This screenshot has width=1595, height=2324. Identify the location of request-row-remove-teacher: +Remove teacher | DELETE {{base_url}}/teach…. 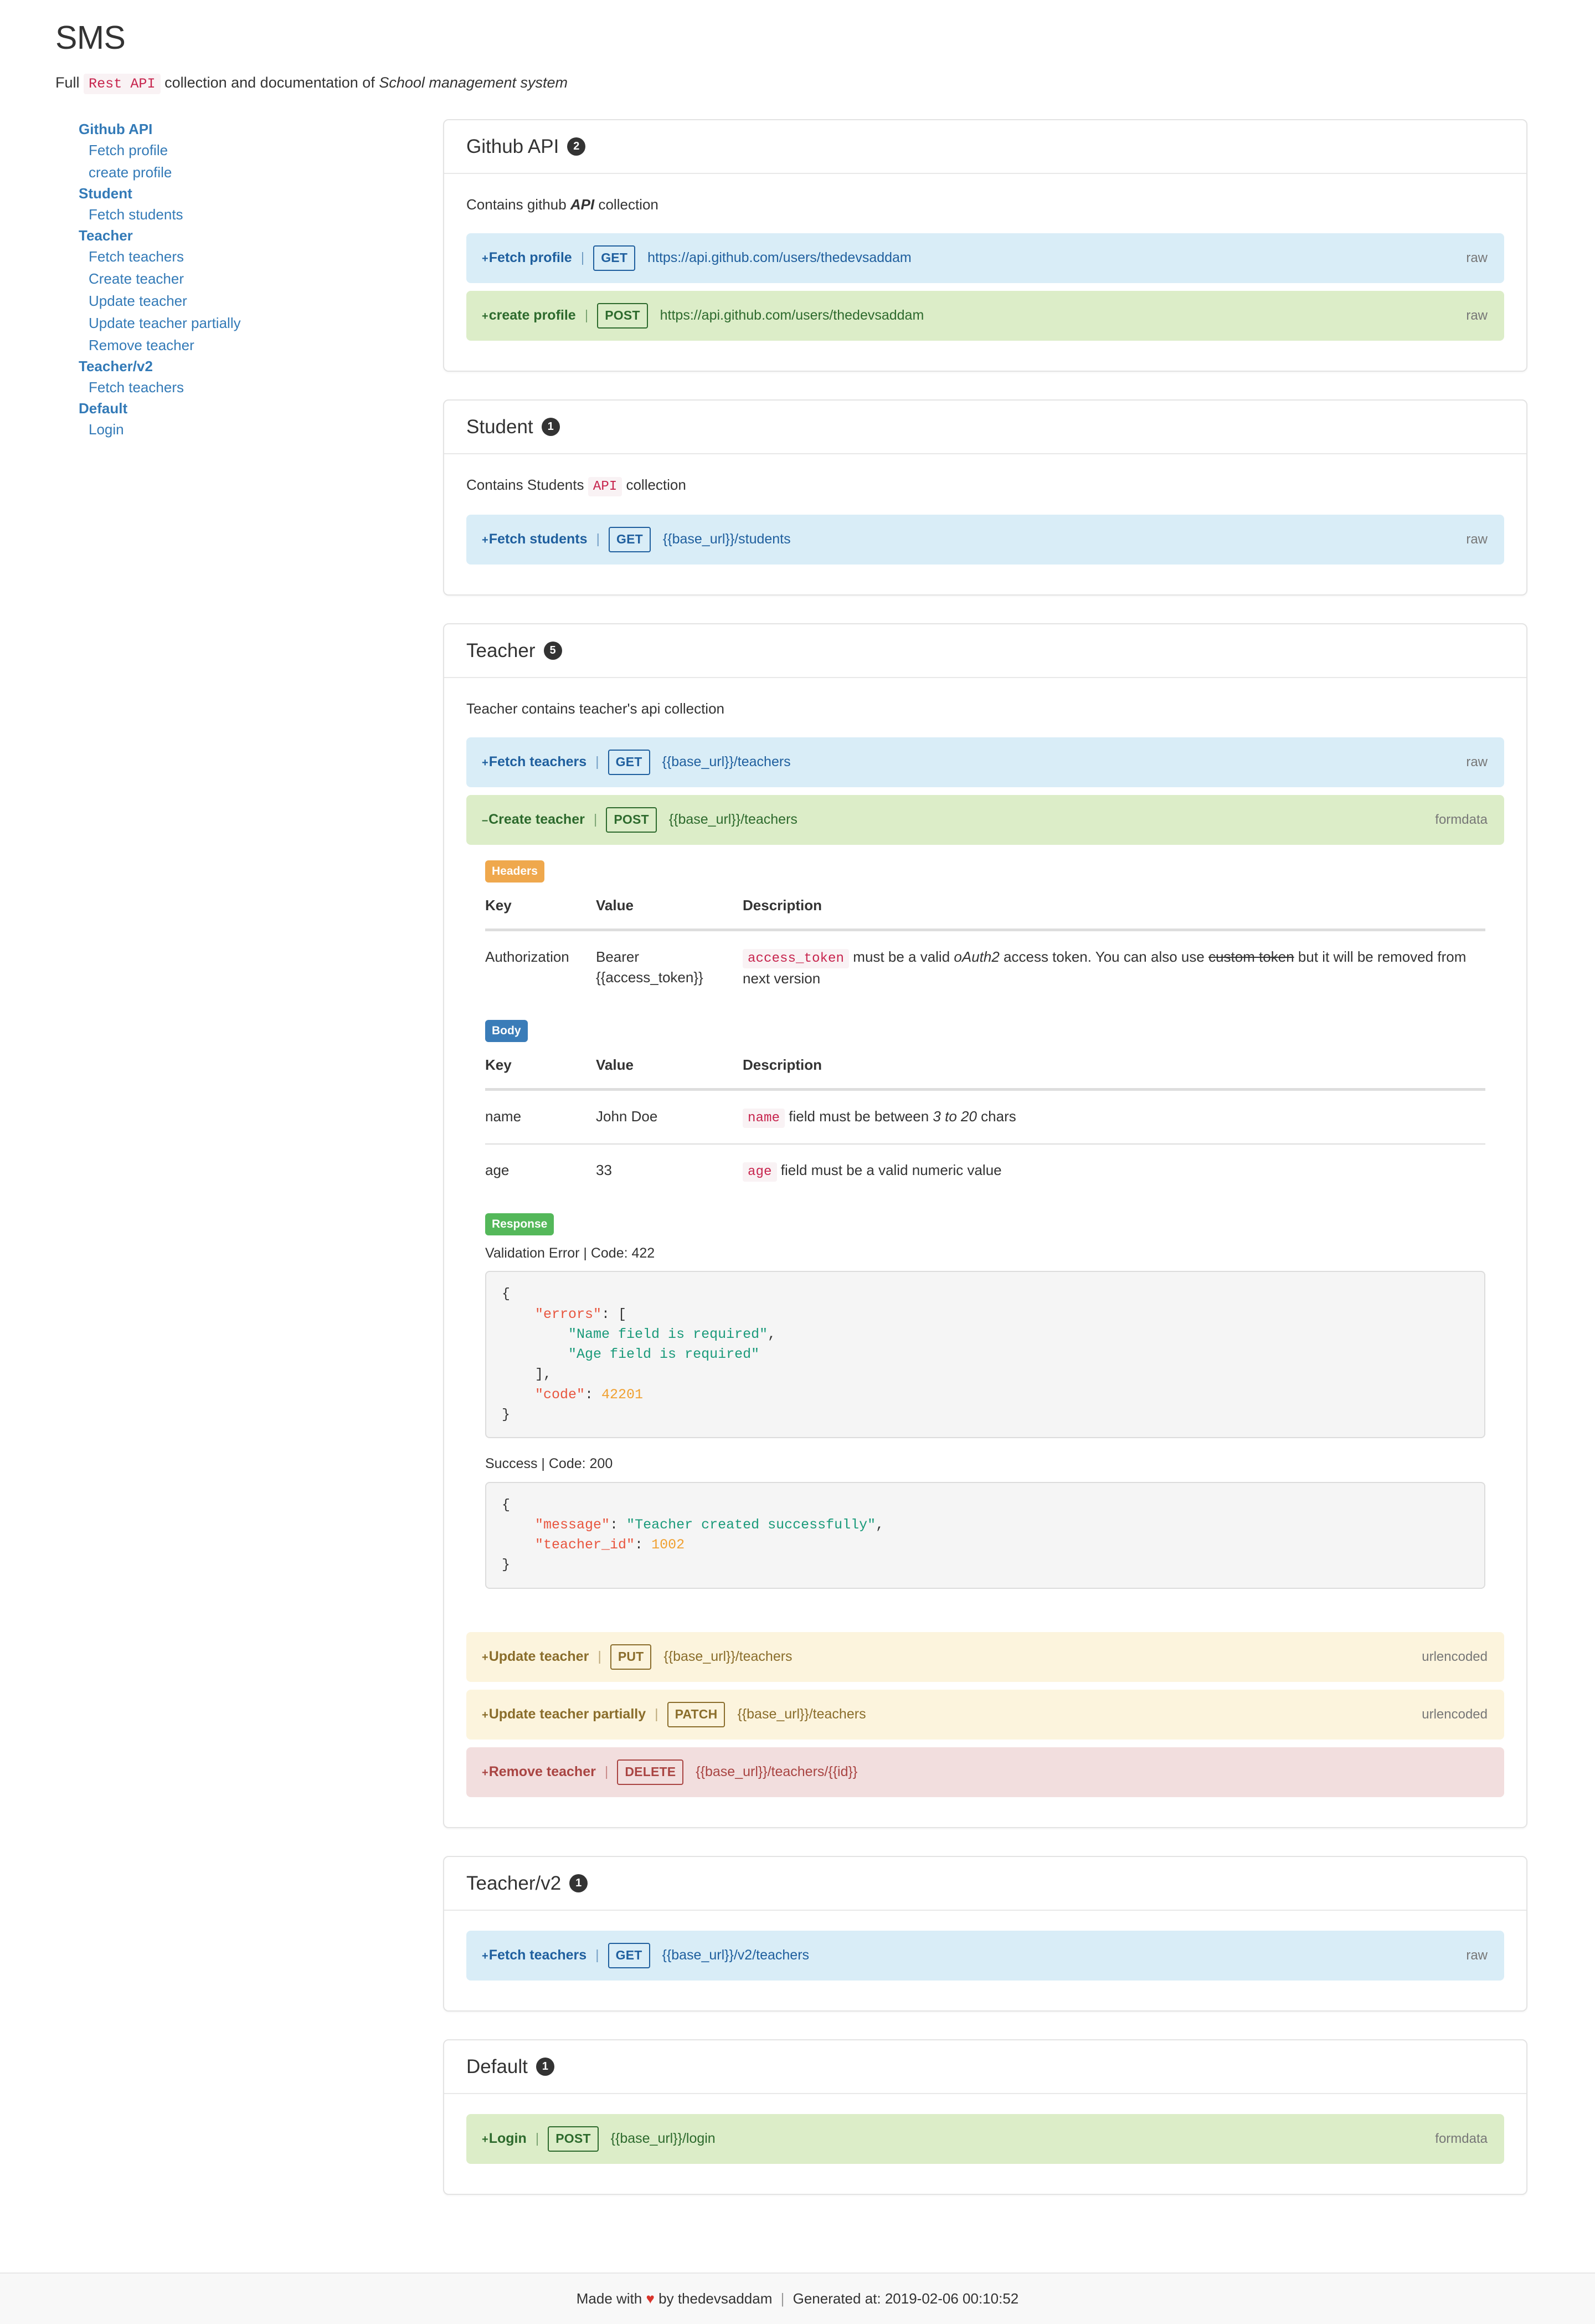
(985, 1772).